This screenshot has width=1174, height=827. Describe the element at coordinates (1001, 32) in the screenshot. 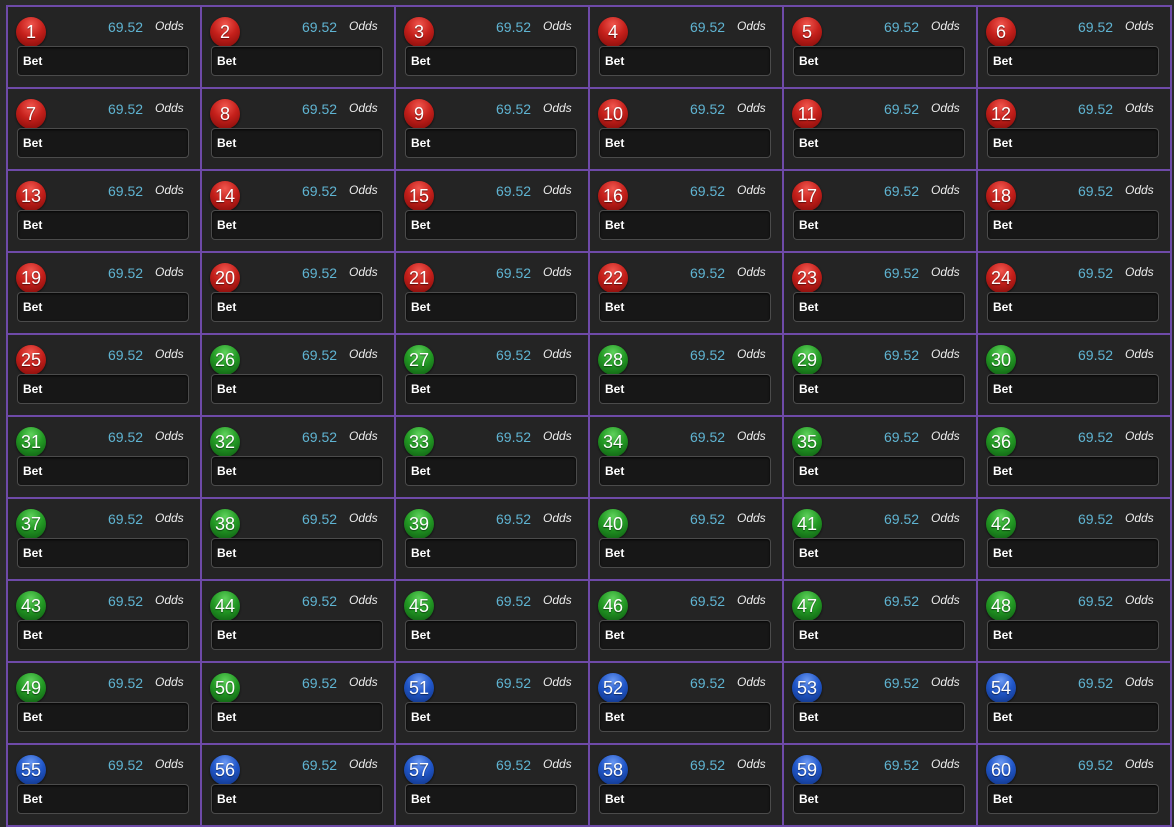

I see `number-ball: 6` at that location.